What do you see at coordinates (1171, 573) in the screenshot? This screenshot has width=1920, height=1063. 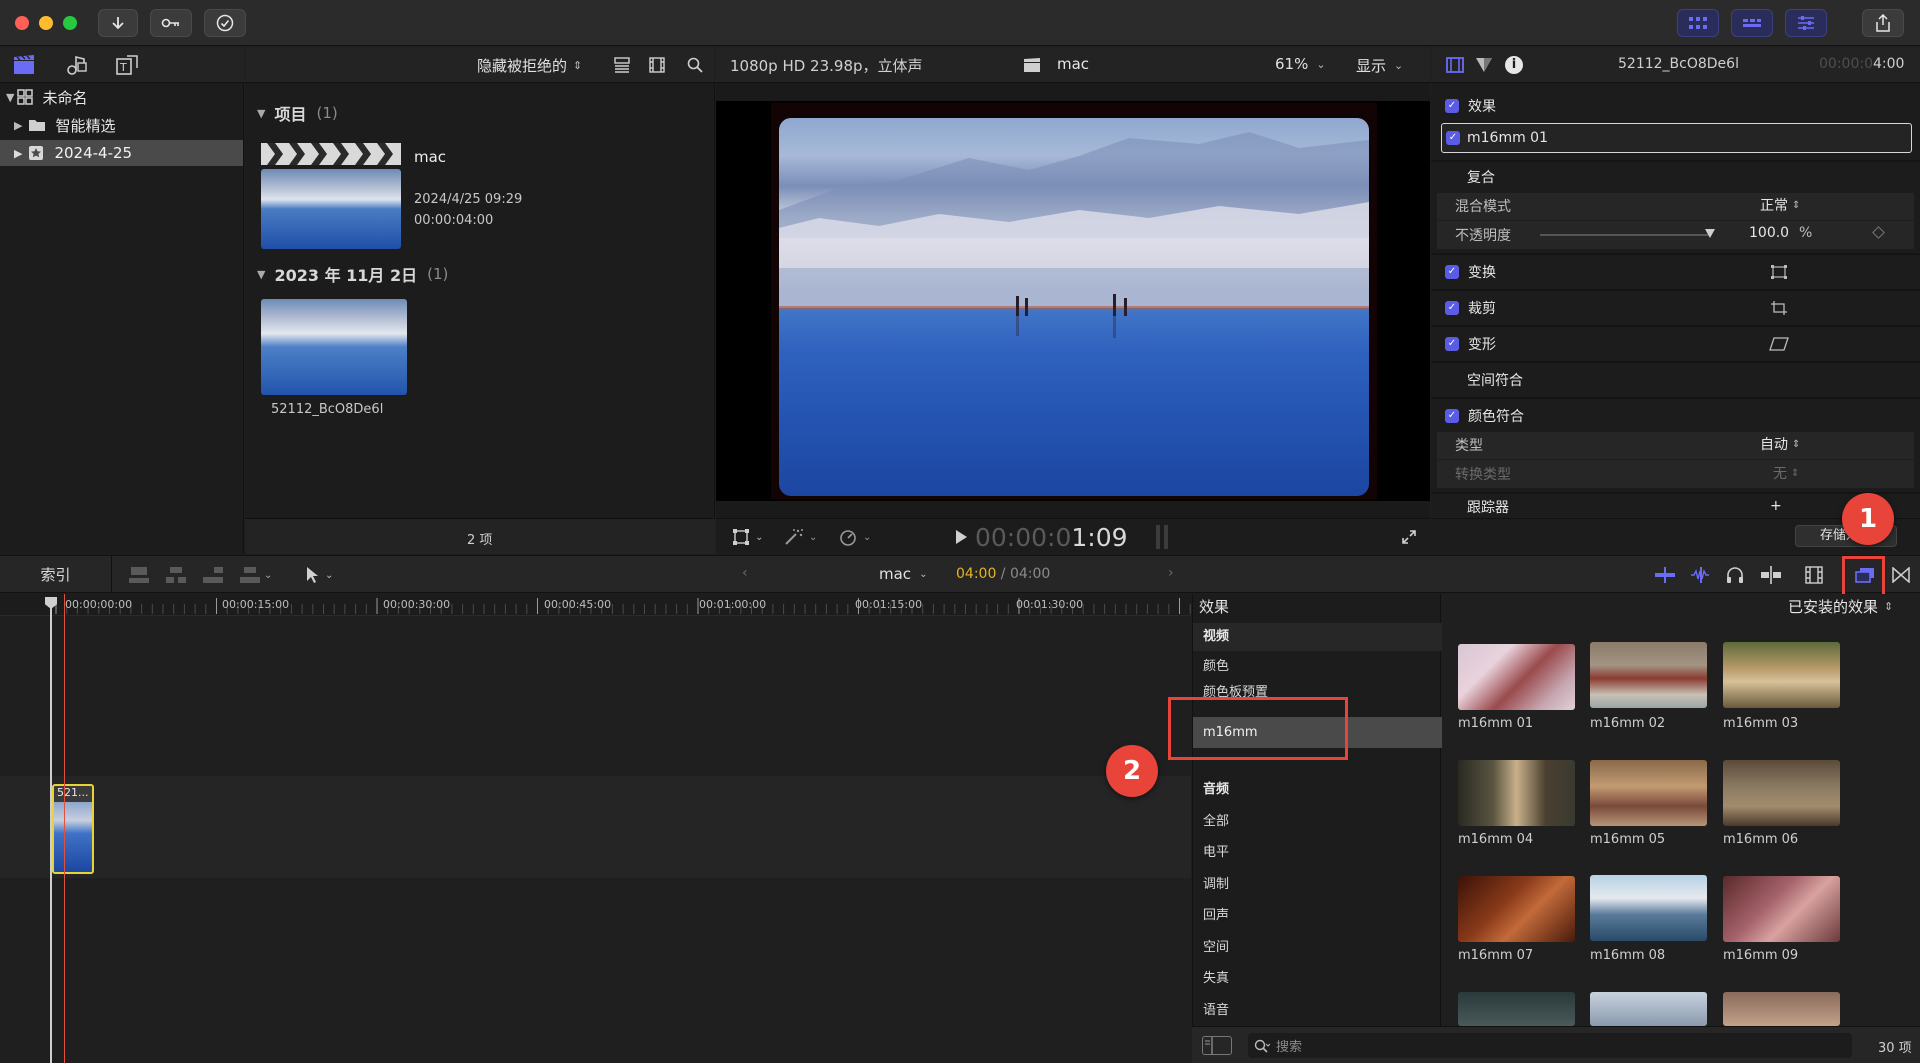 I see `timeline-forward-button: ›` at bounding box center [1171, 573].